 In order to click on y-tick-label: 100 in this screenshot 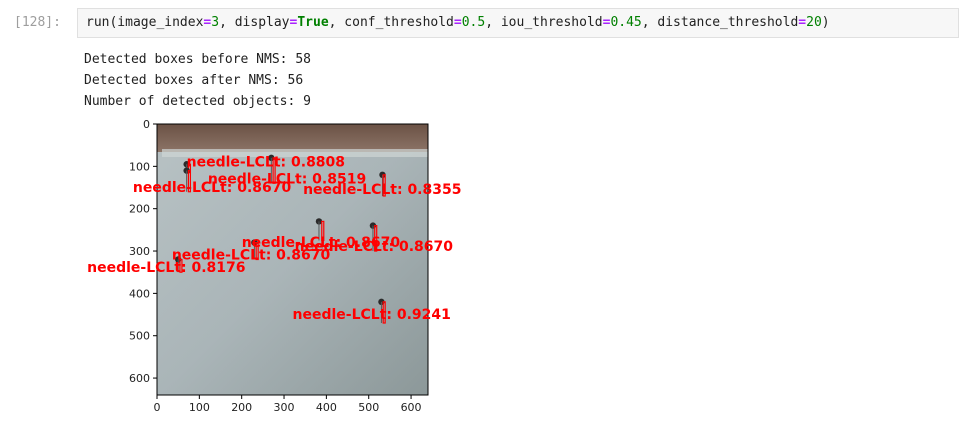, I will do `click(139, 166)`.